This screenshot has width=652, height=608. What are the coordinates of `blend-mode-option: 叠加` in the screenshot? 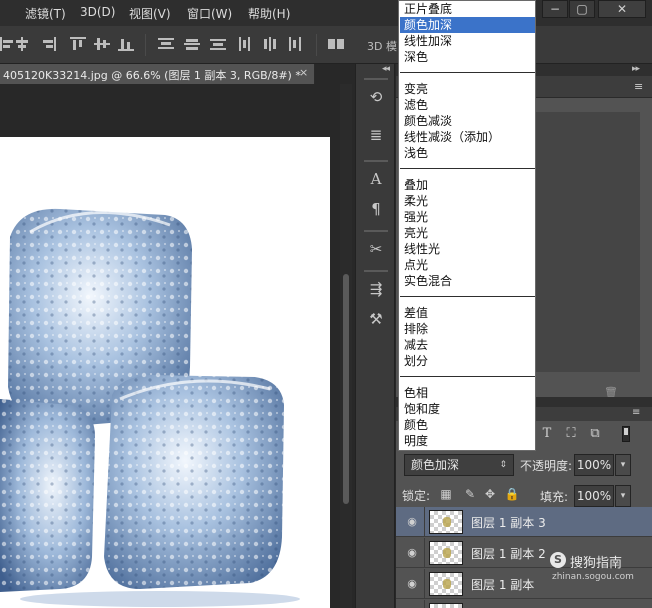 It's located at (467, 185).